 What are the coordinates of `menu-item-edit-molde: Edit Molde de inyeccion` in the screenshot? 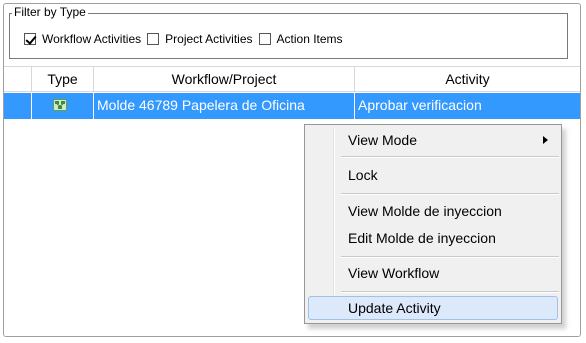 It's located at (433, 238).